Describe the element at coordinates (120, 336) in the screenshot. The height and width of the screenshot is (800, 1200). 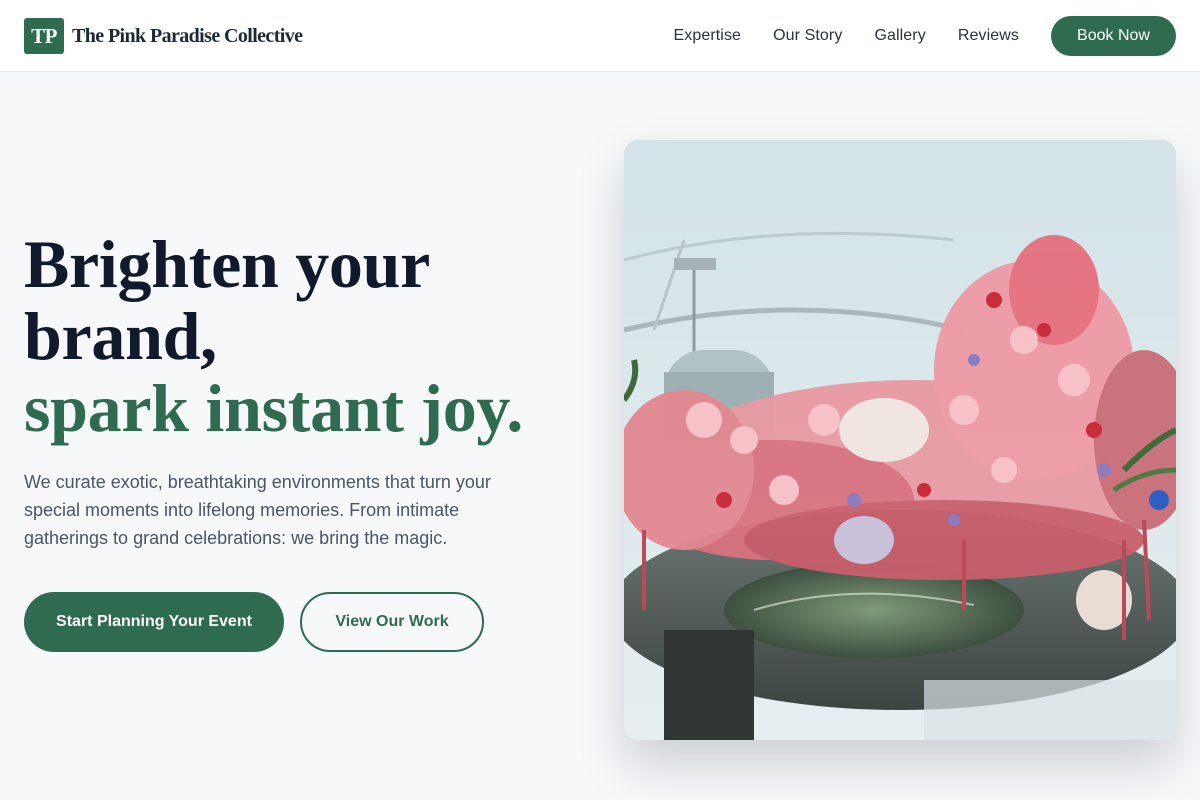
I see `headline-line-2: brand,` at that location.